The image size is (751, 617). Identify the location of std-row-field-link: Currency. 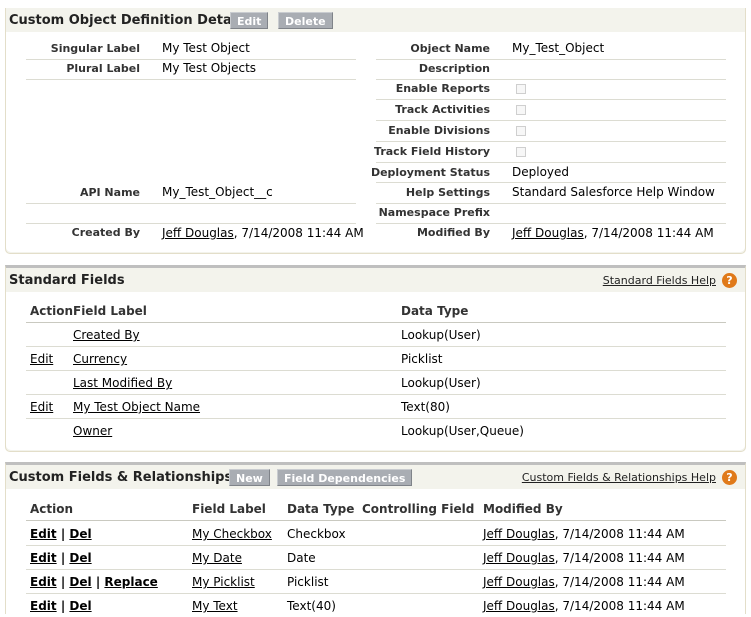
(100, 359).